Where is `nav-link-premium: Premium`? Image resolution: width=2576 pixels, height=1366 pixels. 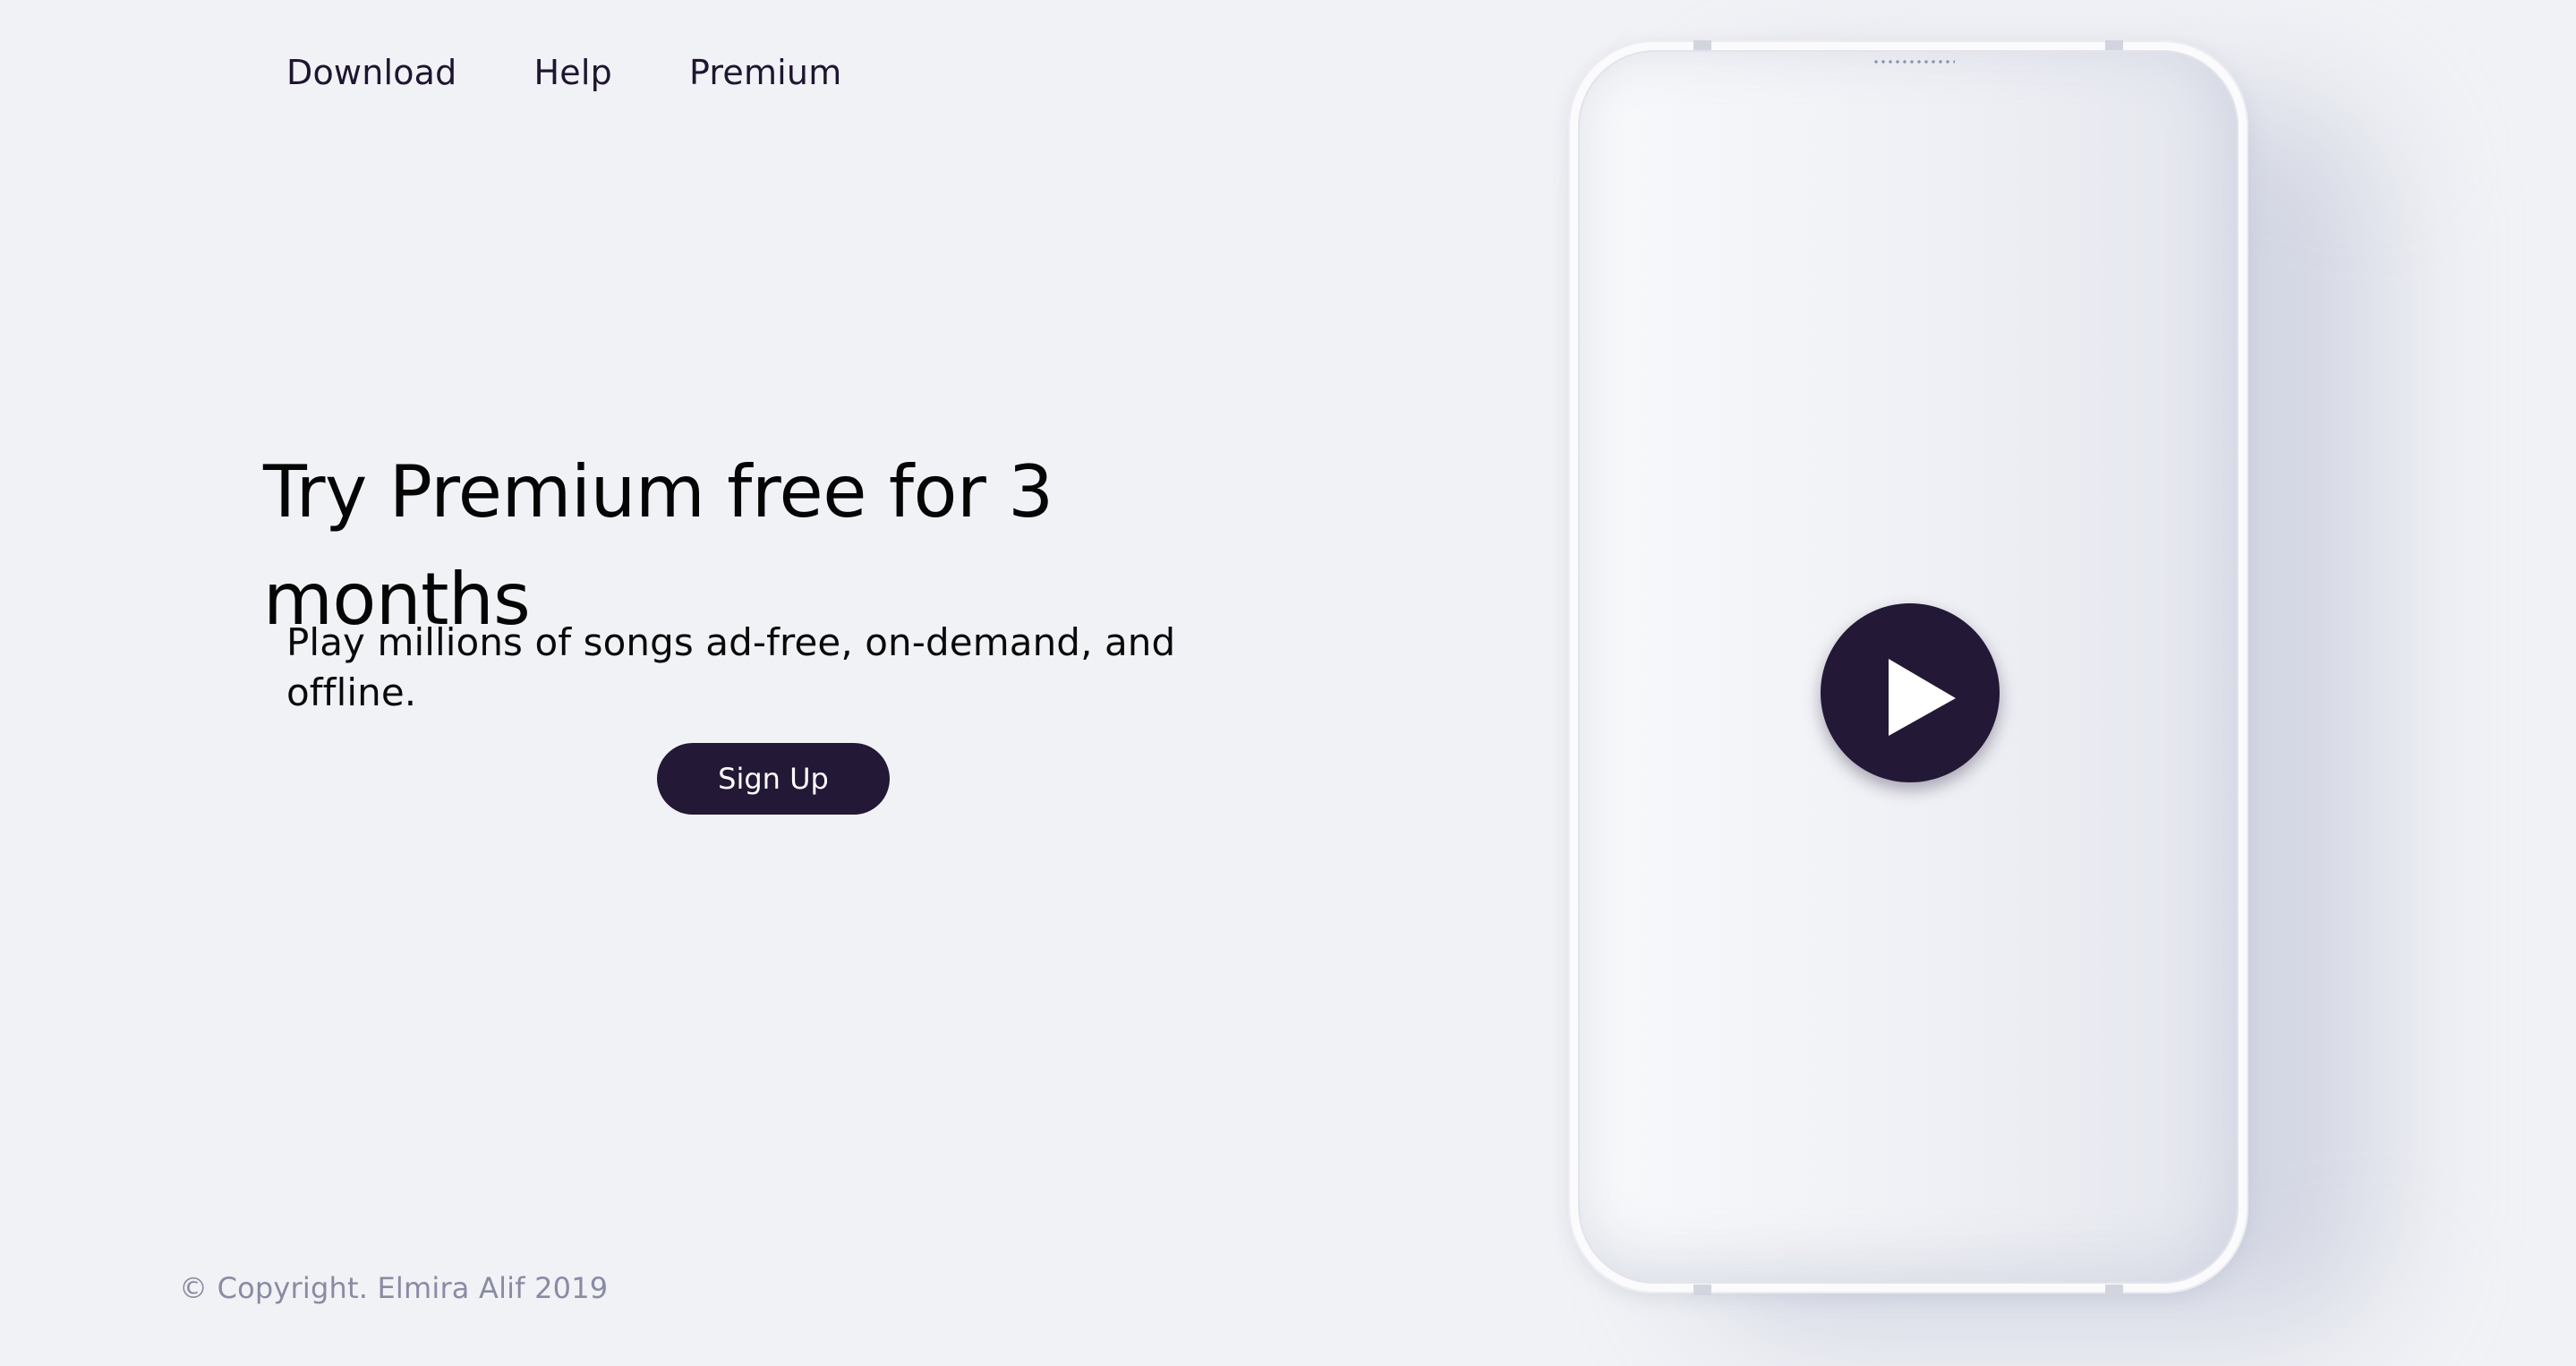
nav-link-premium: Premium is located at coordinates (765, 72).